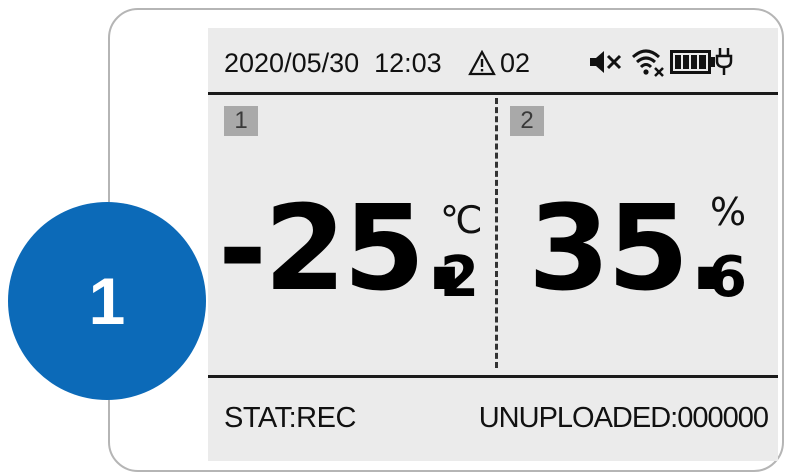  Describe the element at coordinates (241, 121) in the screenshot. I see `channel-1-badge: 1` at that location.